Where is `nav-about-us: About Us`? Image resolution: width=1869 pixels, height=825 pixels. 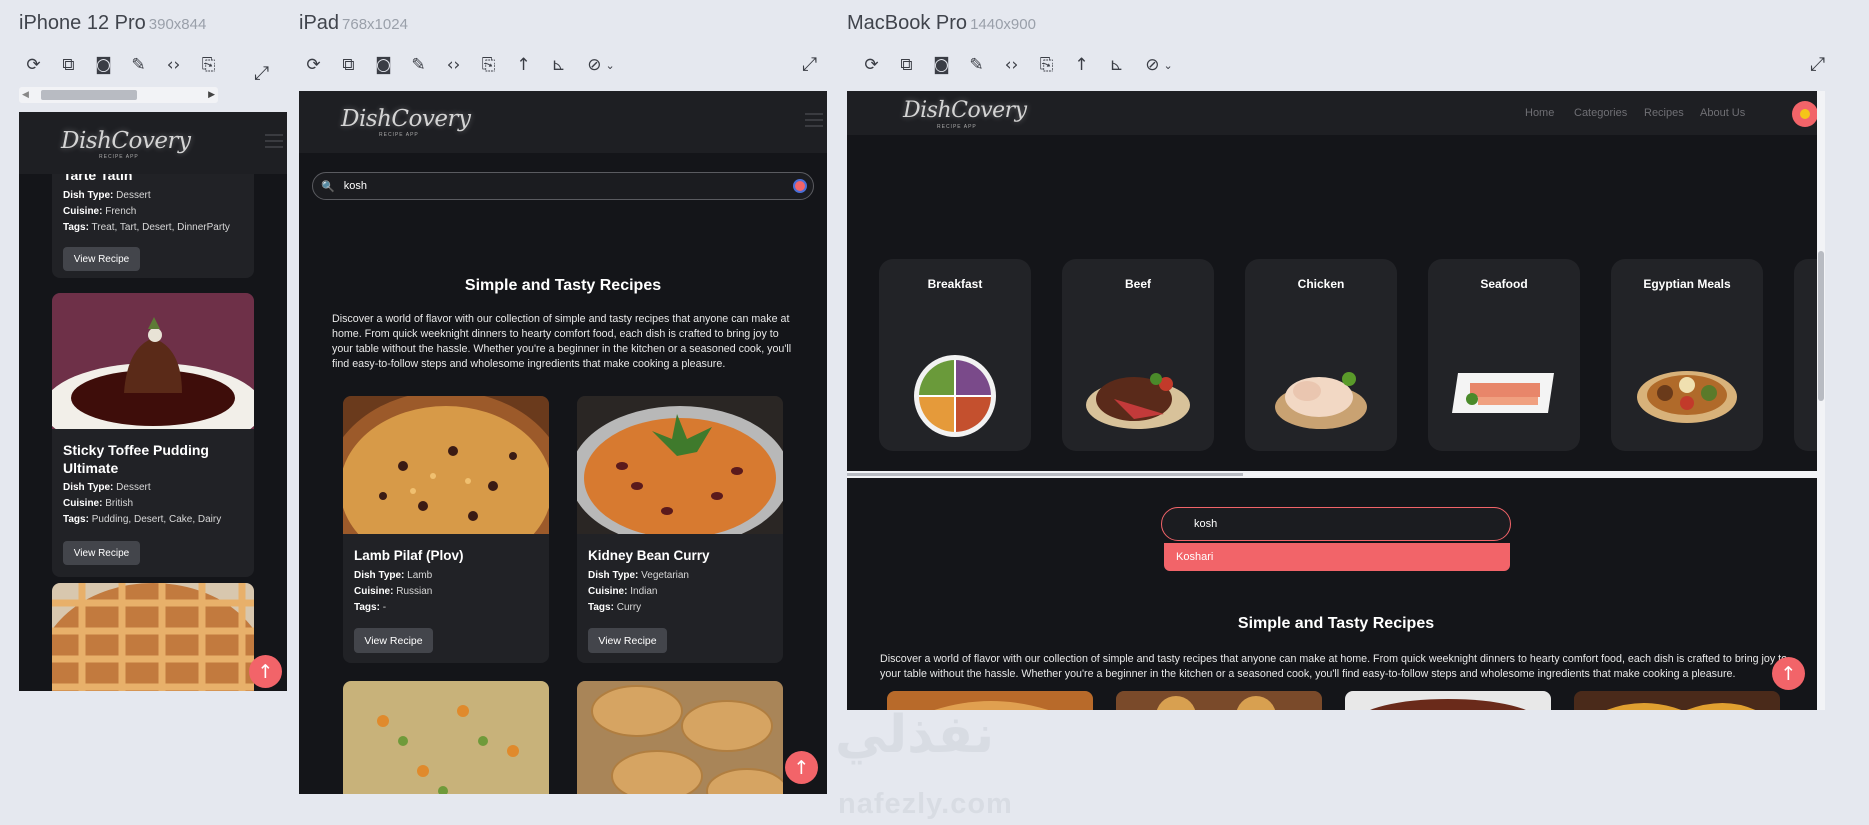 nav-about-us: About Us is located at coordinates (1722, 113).